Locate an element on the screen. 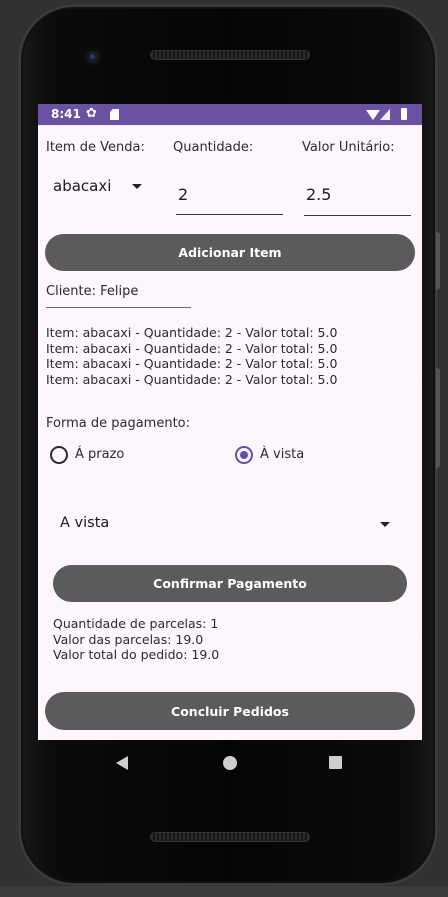  installments-count: Quantidade de parcelas: 1 is located at coordinates (136, 623).